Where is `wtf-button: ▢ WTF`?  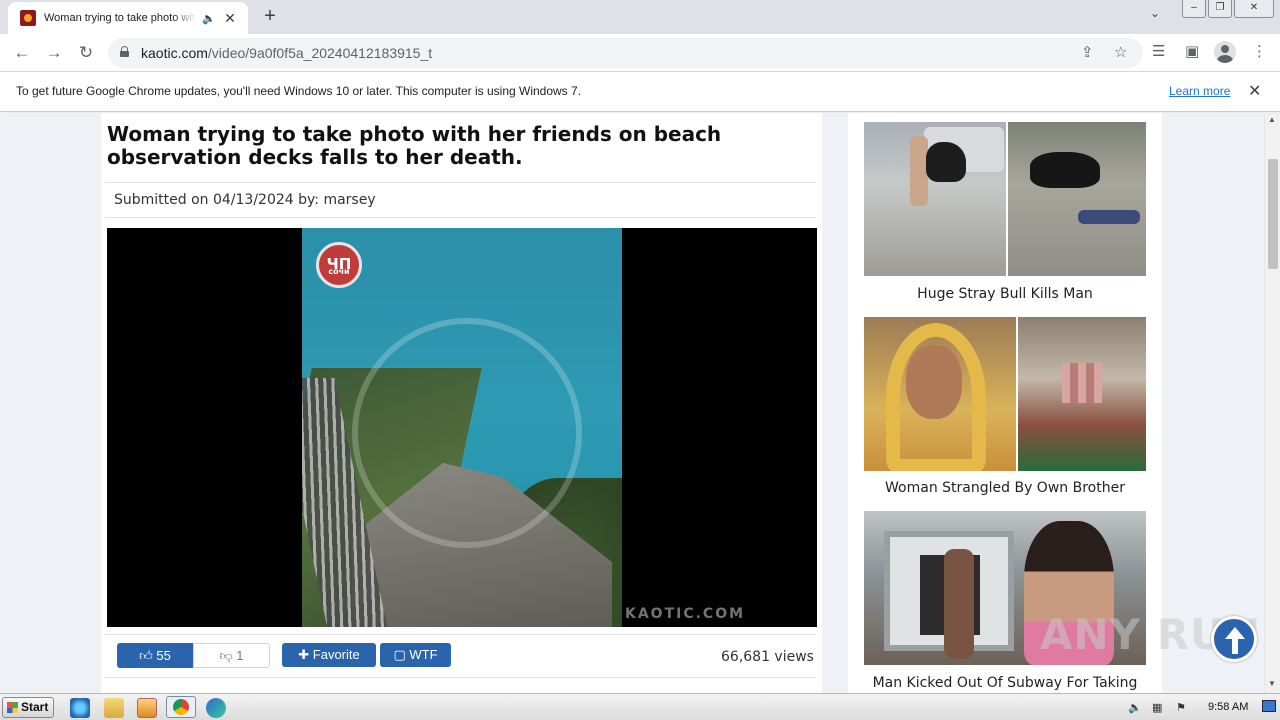
wtf-button: ▢ WTF is located at coordinates (415, 655).